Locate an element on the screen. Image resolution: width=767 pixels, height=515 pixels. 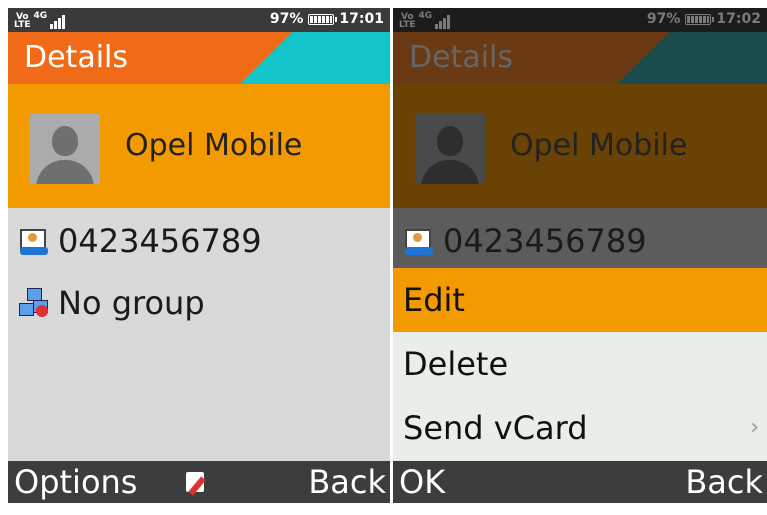
menu-item-delete: Delete is located at coordinates (580, 364).